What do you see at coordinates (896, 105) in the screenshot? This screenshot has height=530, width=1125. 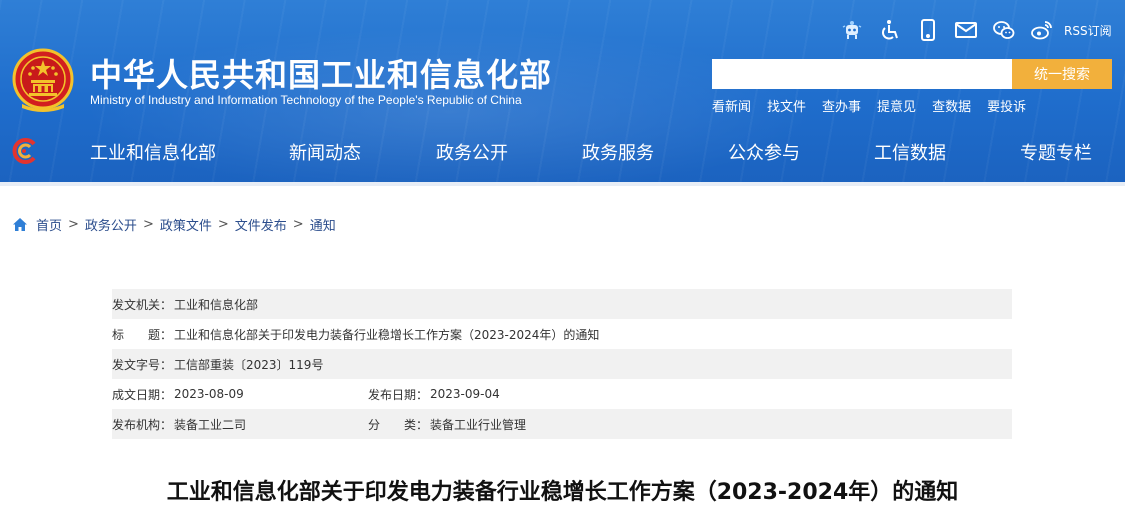 I see `quick-link-feedback: 提意见` at bounding box center [896, 105].